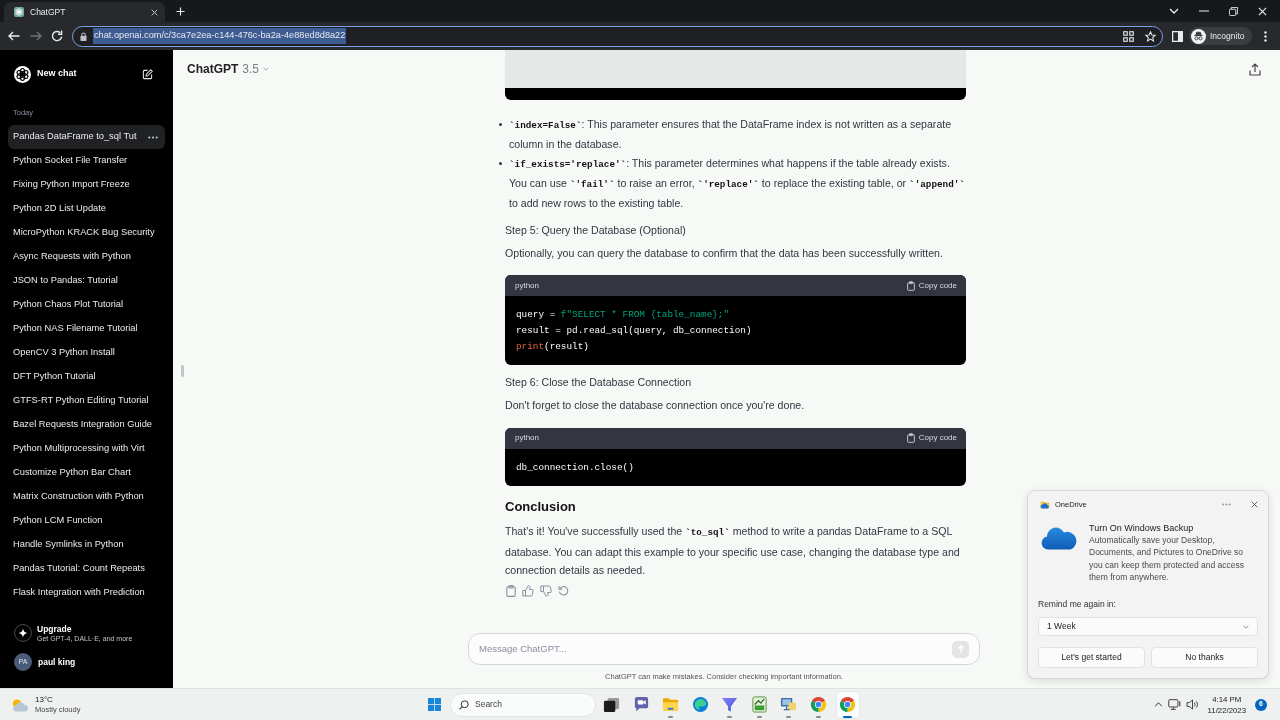 This screenshot has width=1280, height=720. Describe the element at coordinates (1091, 657) in the screenshot. I see `notification-button: Let's get started` at that location.